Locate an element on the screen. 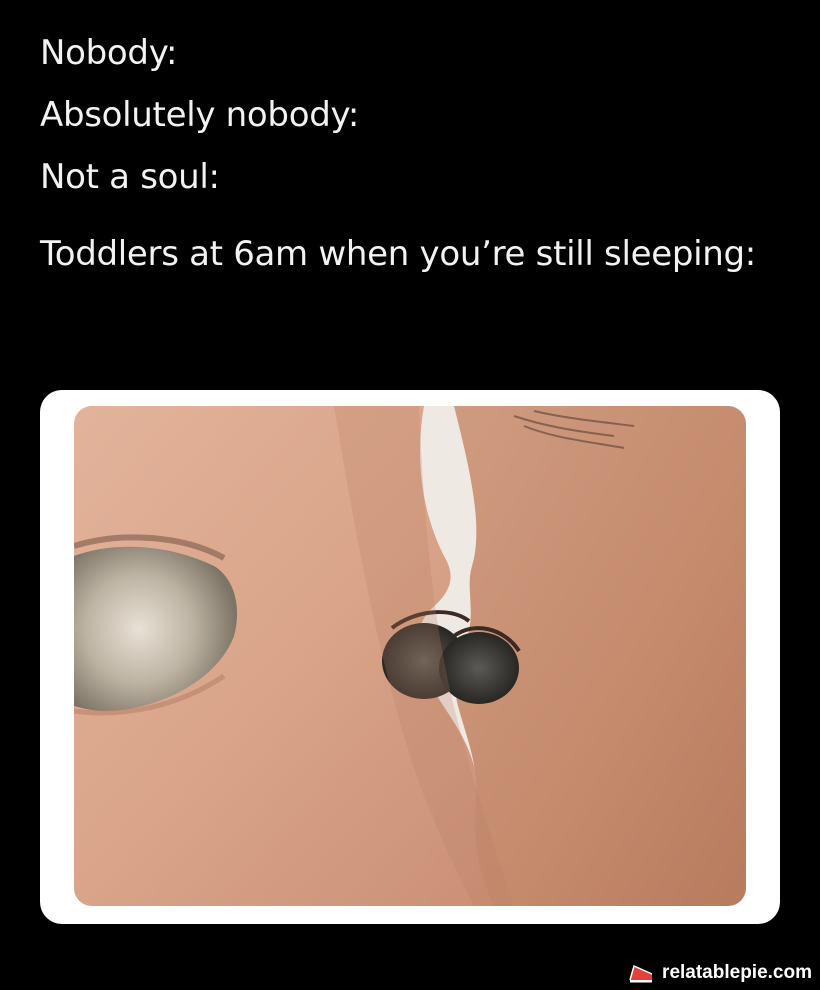 This screenshot has width=820, height=990. caption-line-absolutely-nobody: Absolutely nobody: is located at coordinates (199, 115).